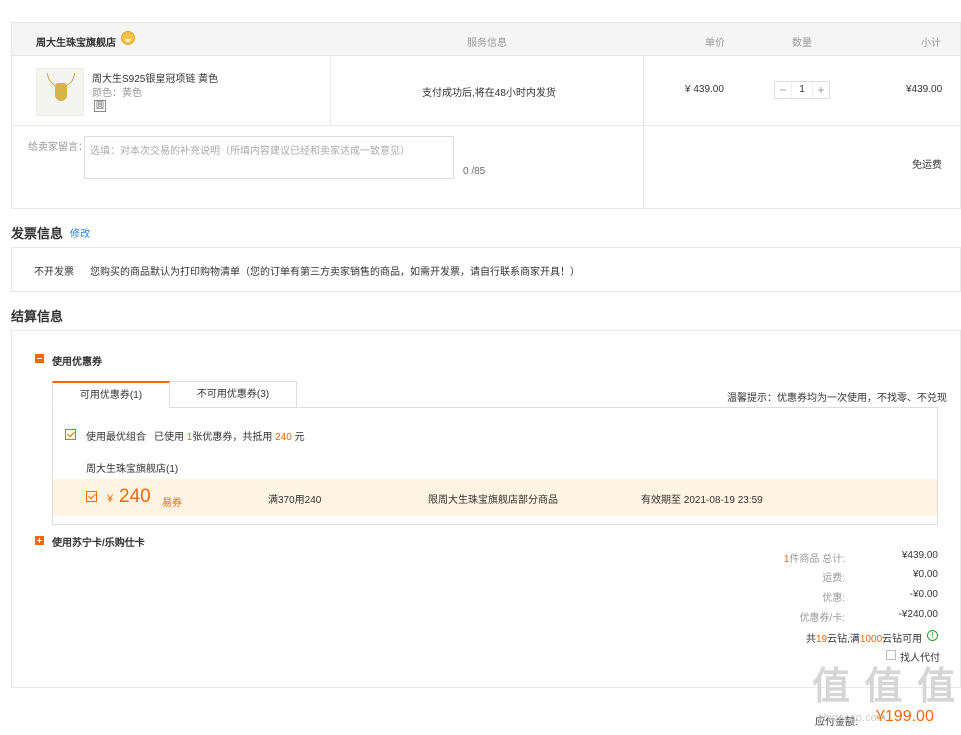 This screenshot has height=735, width=961. I want to click on items-total: ¥439.00, so click(919, 555).